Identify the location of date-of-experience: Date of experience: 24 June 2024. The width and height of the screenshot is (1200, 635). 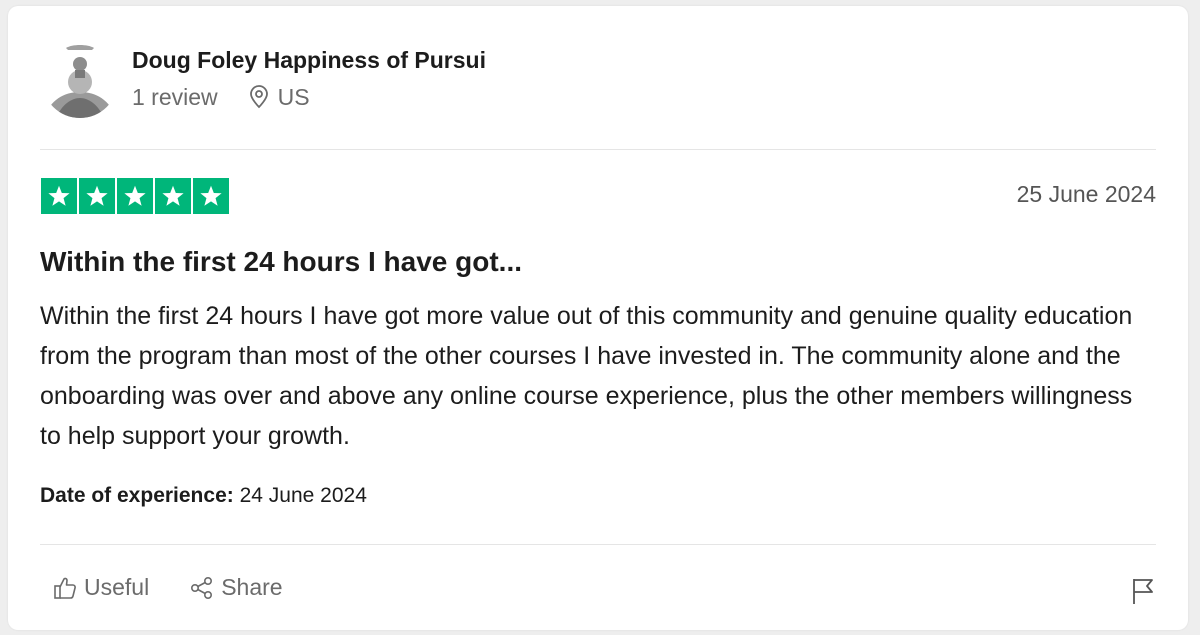
(203, 496).